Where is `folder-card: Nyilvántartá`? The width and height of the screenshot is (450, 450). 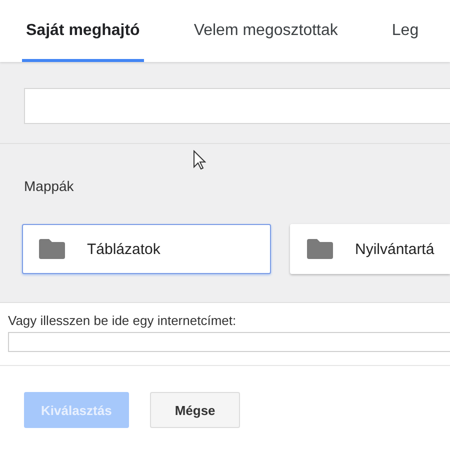
folder-card: Nyilvántartá is located at coordinates (370, 249).